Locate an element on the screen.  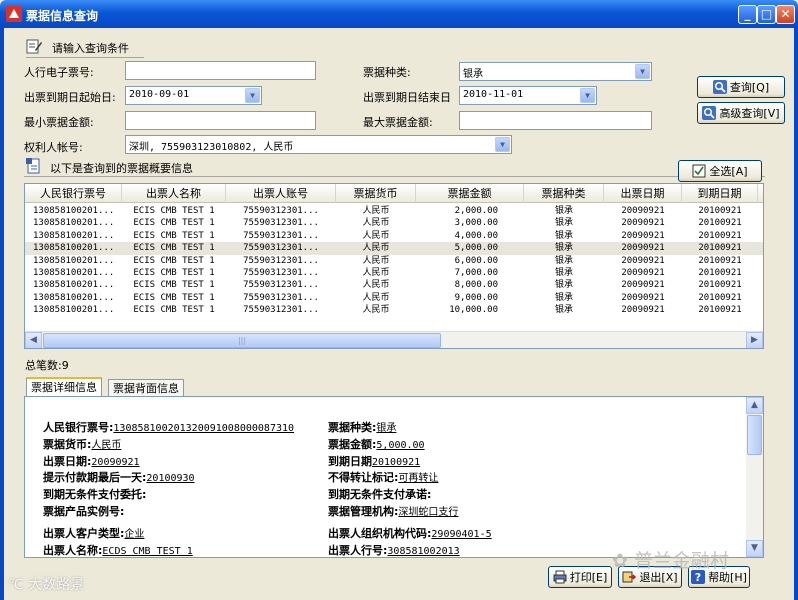
vertical-scrollbar: ▲ ▼ is located at coordinates (754, 477).